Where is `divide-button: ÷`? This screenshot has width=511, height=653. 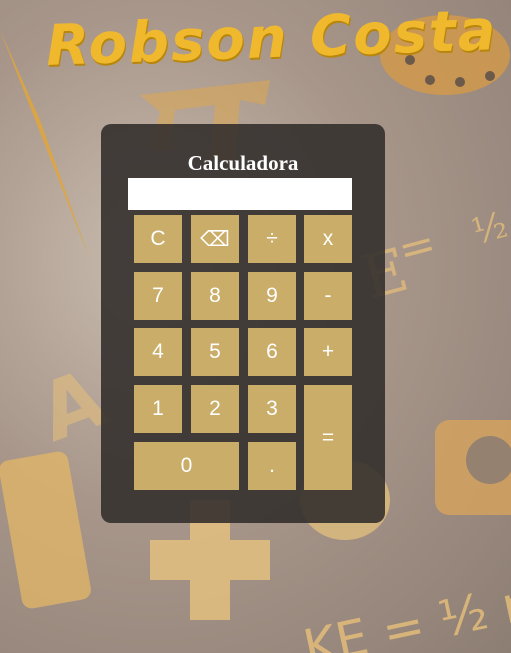
divide-button: ÷ is located at coordinates (272, 239).